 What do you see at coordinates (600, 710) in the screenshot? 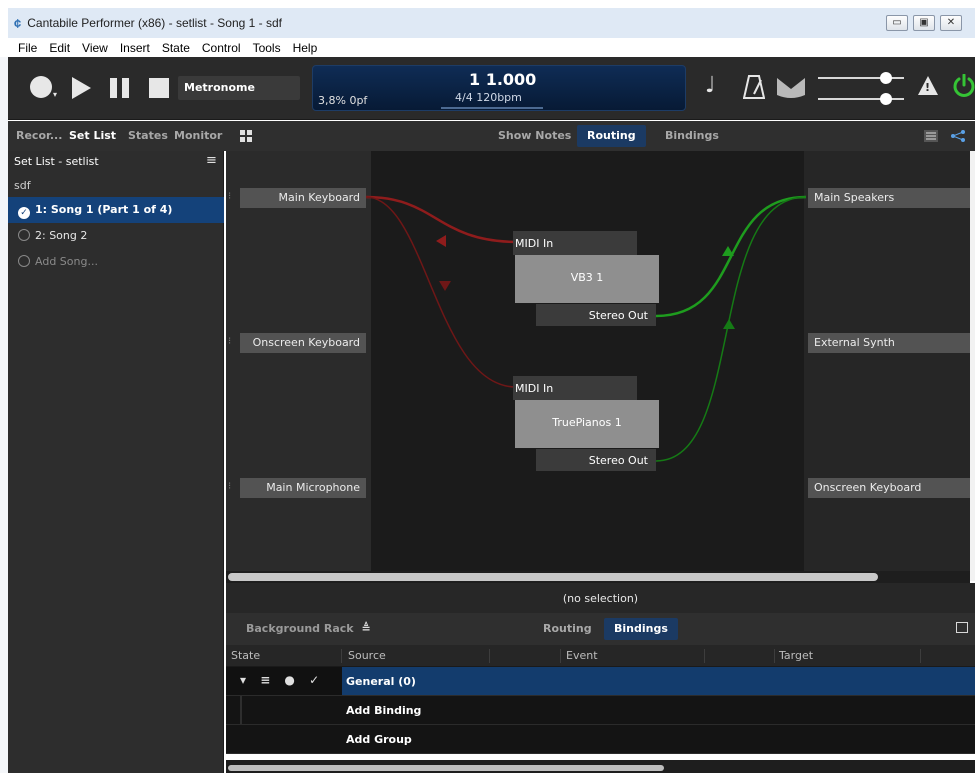
I see `add-binding-row: Add Binding` at bounding box center [600, 710].